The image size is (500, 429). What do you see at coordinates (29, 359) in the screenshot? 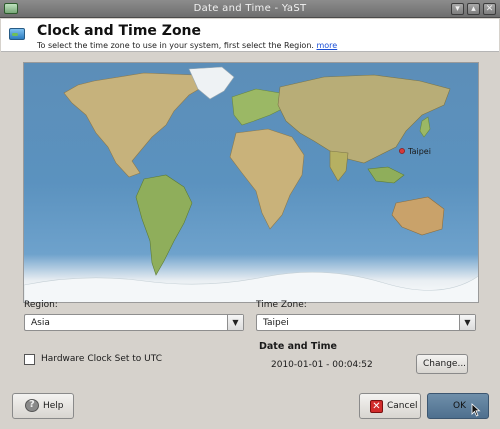
I see `hardware-clock-checkbox` at bounding box center [29, 359].